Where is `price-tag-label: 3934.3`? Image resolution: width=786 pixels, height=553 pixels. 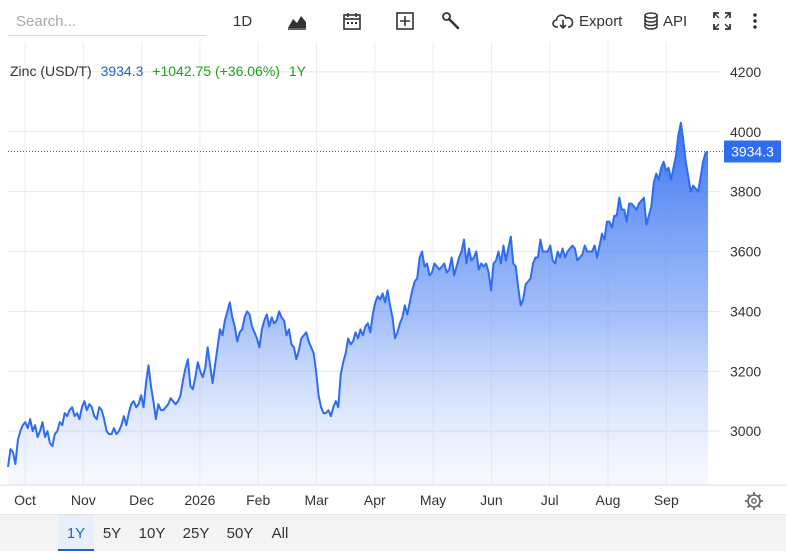
price-tag-label: 3934.3 is located at coordinates (752, 151).